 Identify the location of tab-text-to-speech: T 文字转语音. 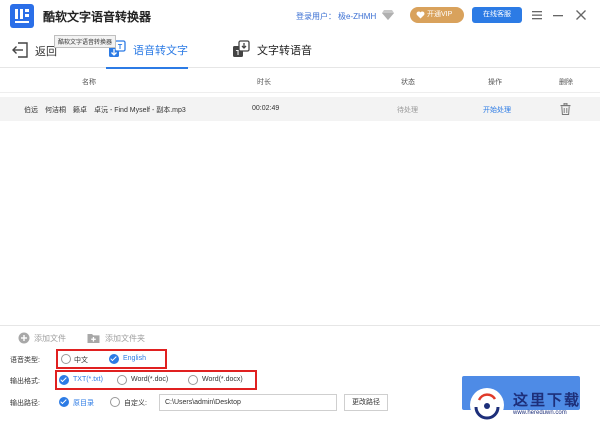
(277, 50).